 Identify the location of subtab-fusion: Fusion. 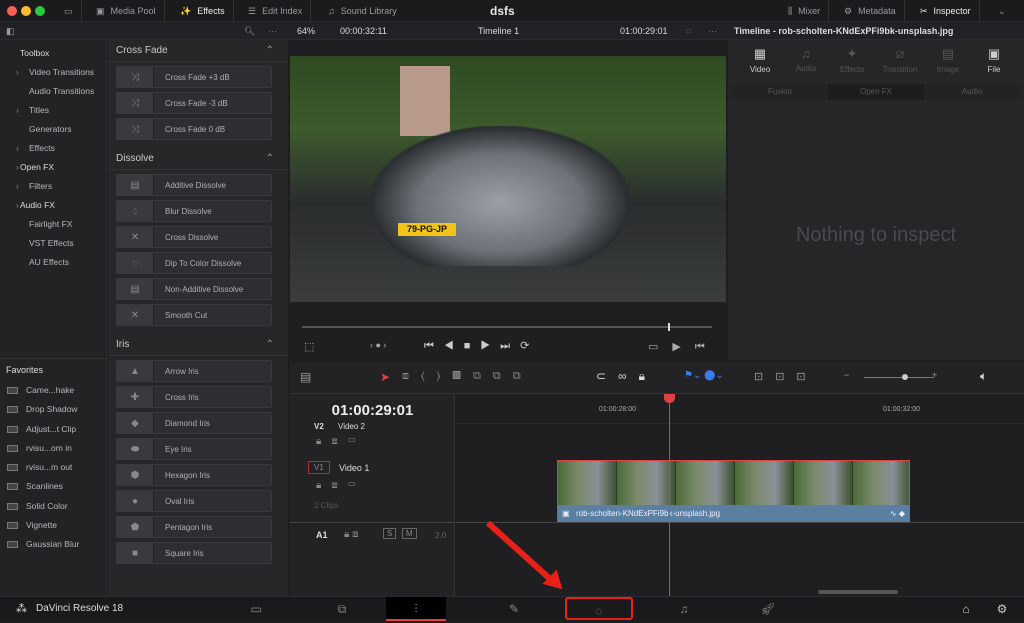
(780, 92).